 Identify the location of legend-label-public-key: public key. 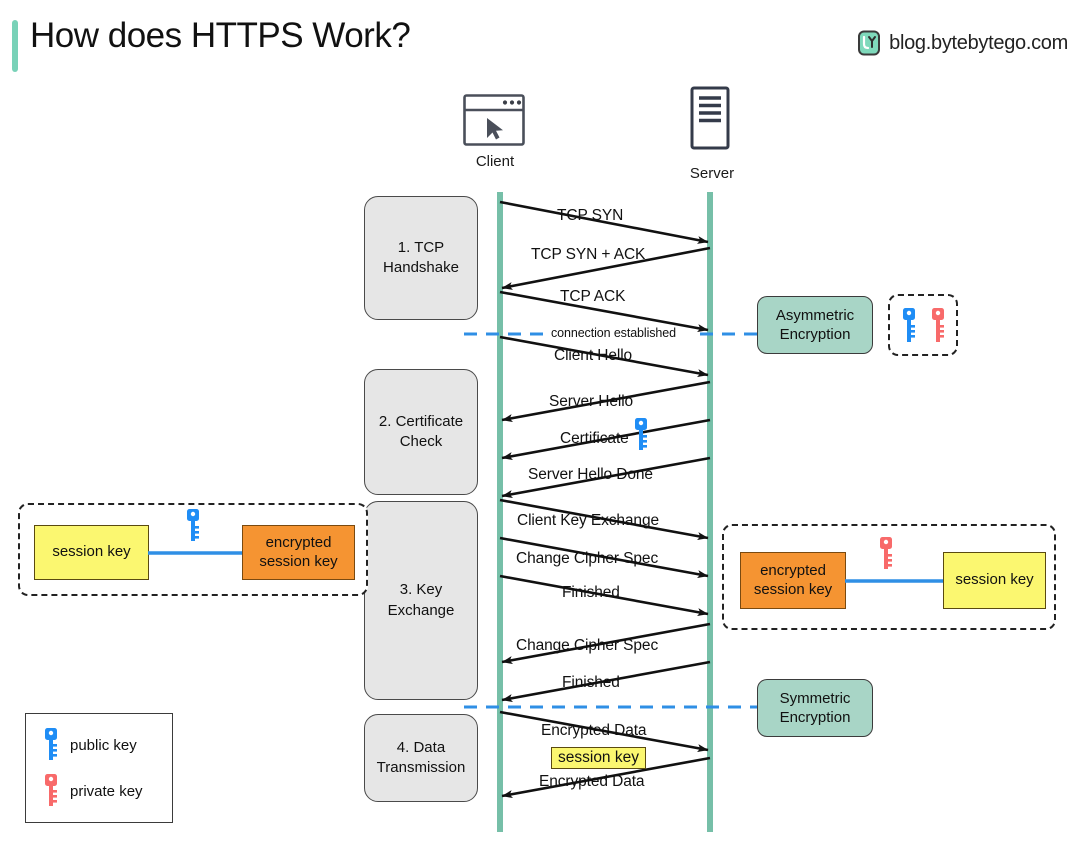
(103, 745).